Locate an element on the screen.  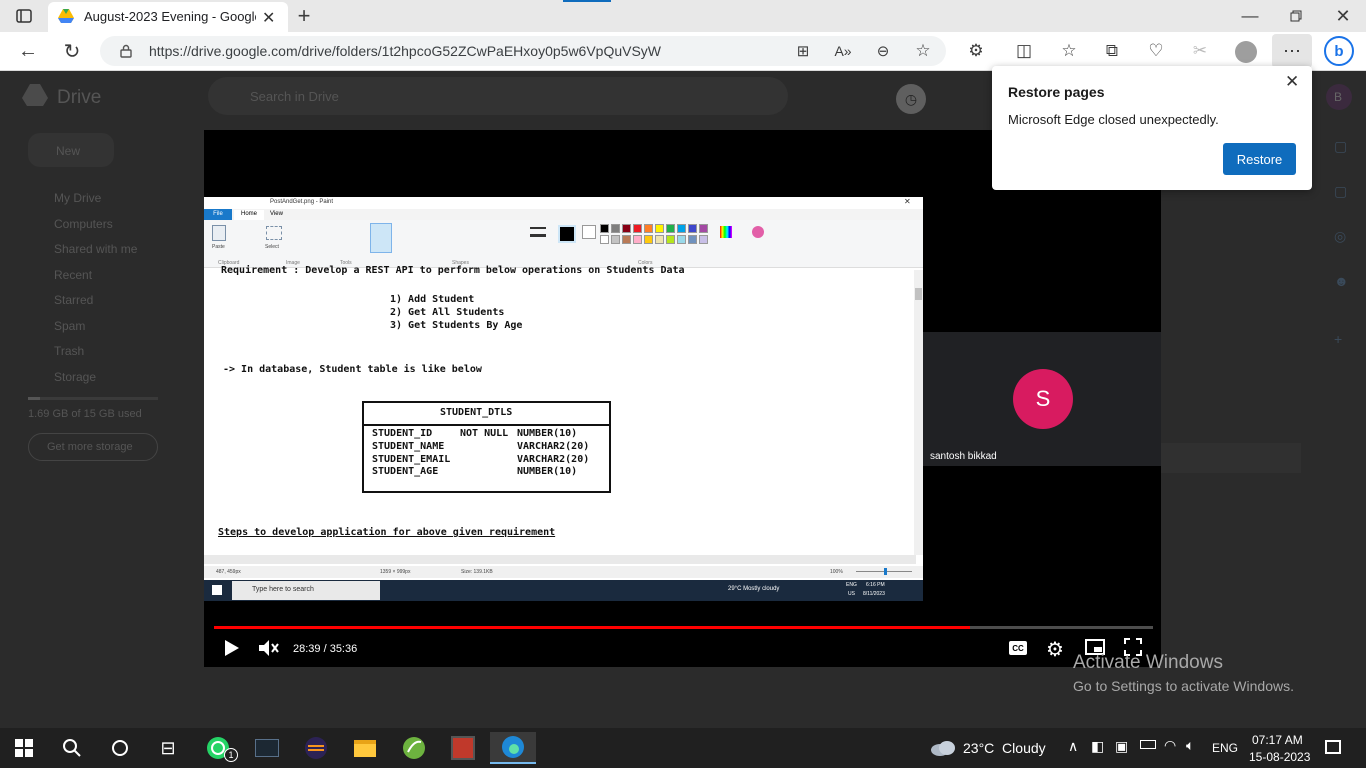
zoom-slider is located at coordinates (884, 571).